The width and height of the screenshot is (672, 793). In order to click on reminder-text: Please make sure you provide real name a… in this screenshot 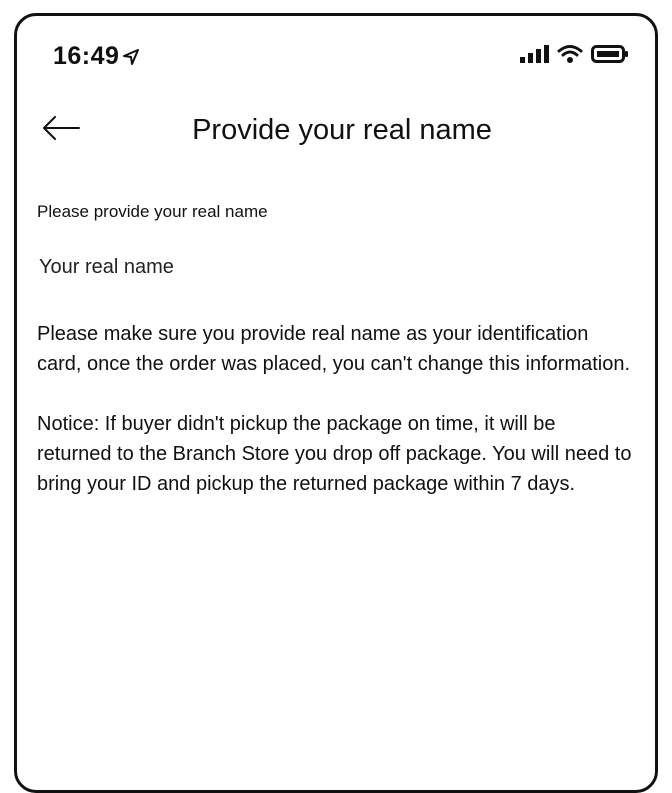, I will do `click(334, 349)`.